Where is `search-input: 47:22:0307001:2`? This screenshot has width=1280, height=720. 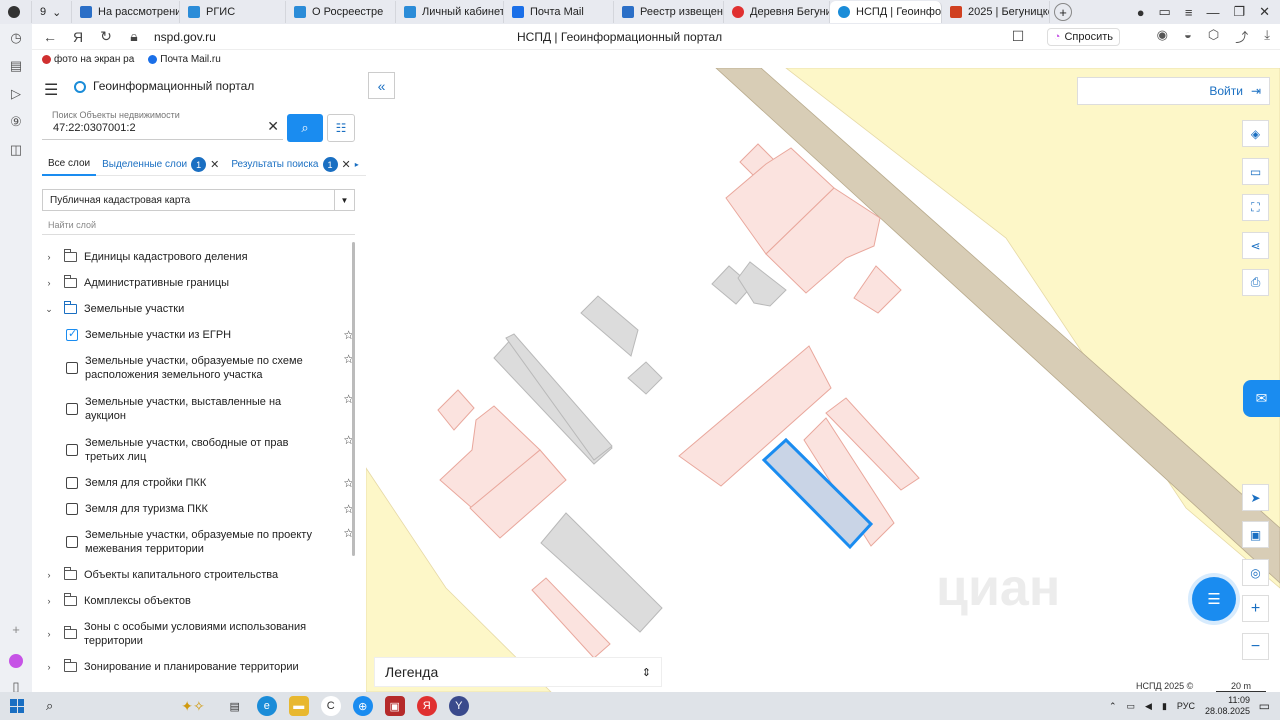 search-input: 47:22:0307001:2 is located at coordinates (94, 128).